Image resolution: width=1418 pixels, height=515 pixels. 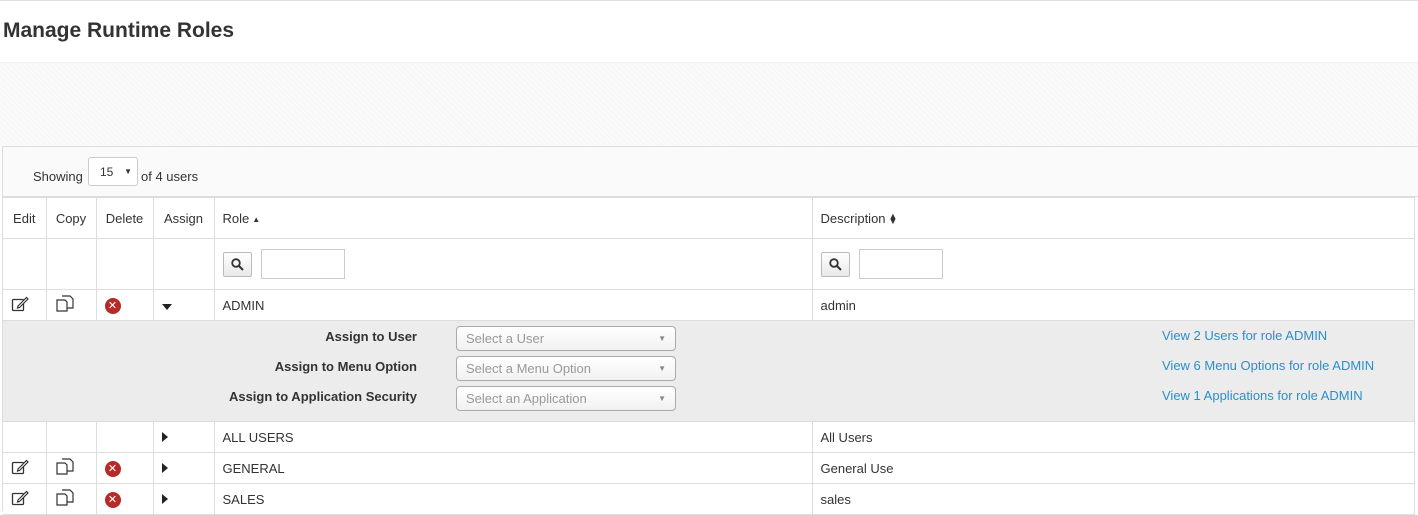 I want to click on col-header-description: Description ▲ ▼, so click(x=1113, y=218).